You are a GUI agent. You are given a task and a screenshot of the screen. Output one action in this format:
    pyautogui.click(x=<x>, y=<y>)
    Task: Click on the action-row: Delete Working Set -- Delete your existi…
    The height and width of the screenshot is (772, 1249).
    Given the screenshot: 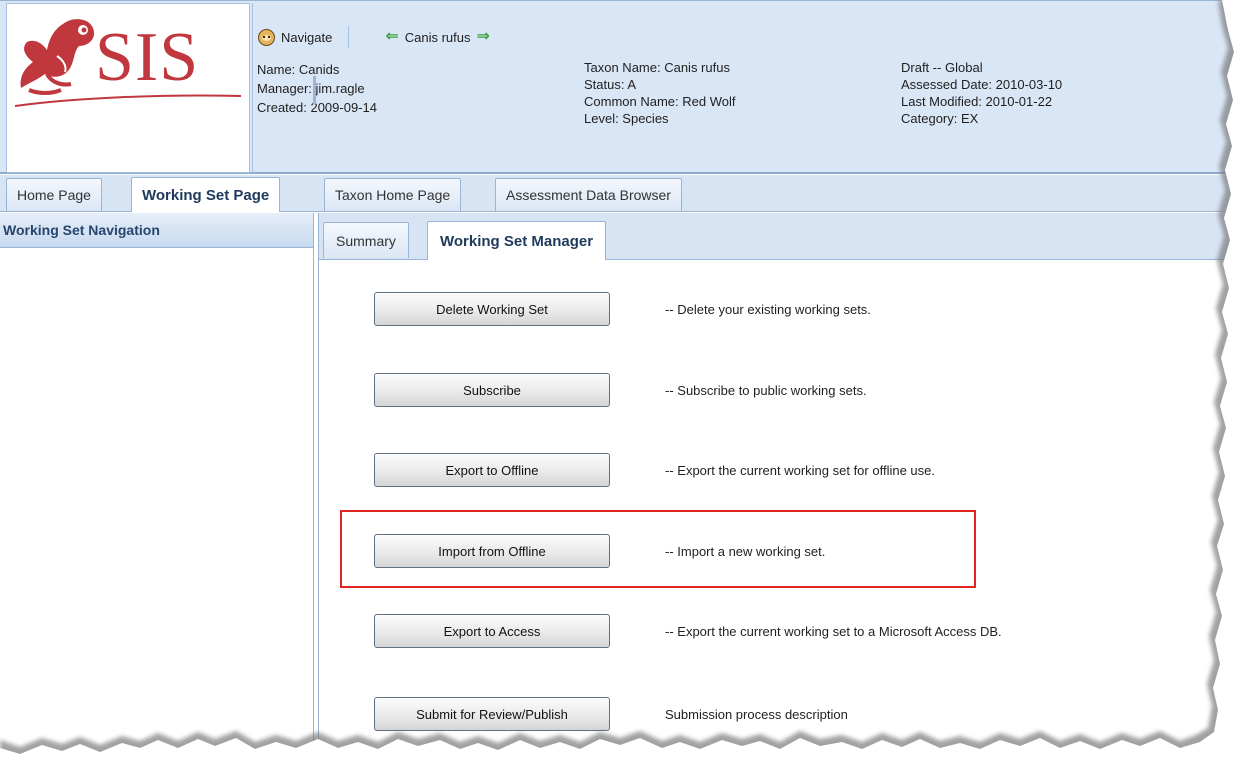 What is the action you would take?
    pyautogui.click(x=622, y=309)
    